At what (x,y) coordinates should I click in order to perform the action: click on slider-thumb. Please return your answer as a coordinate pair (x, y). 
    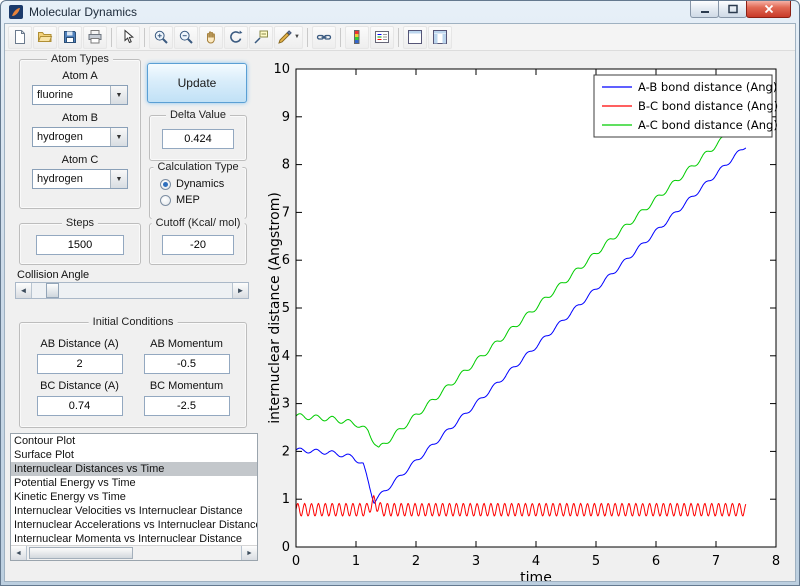
    Looking at the image, I should click on (52, 290).